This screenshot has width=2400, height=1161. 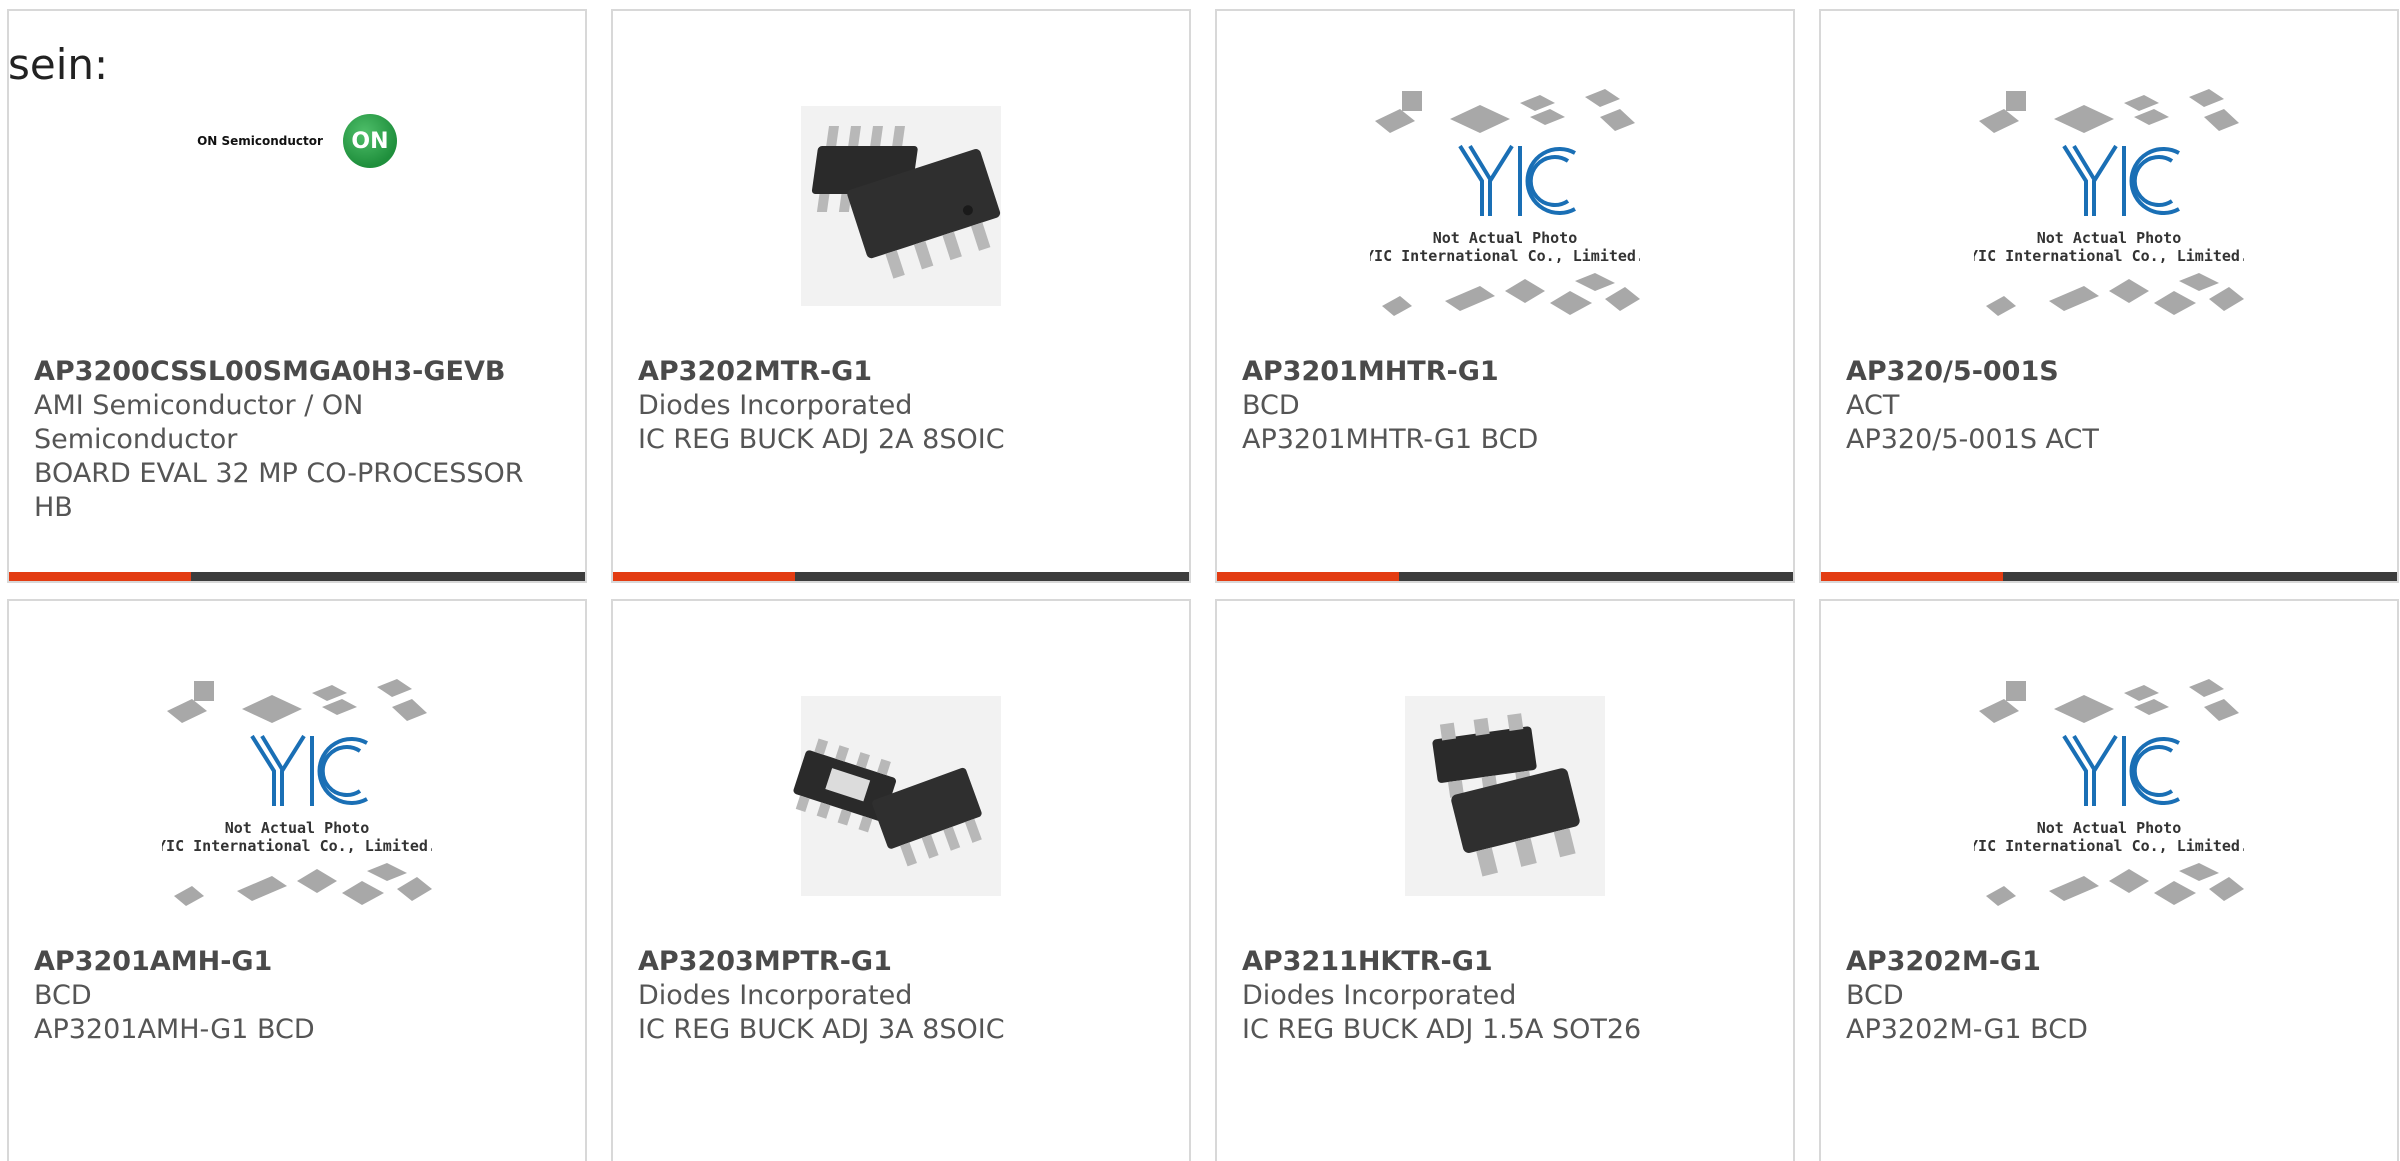 I want to click on on-semiconductor-logo: ON Semiconductor ON, so click(x=297, y=141).